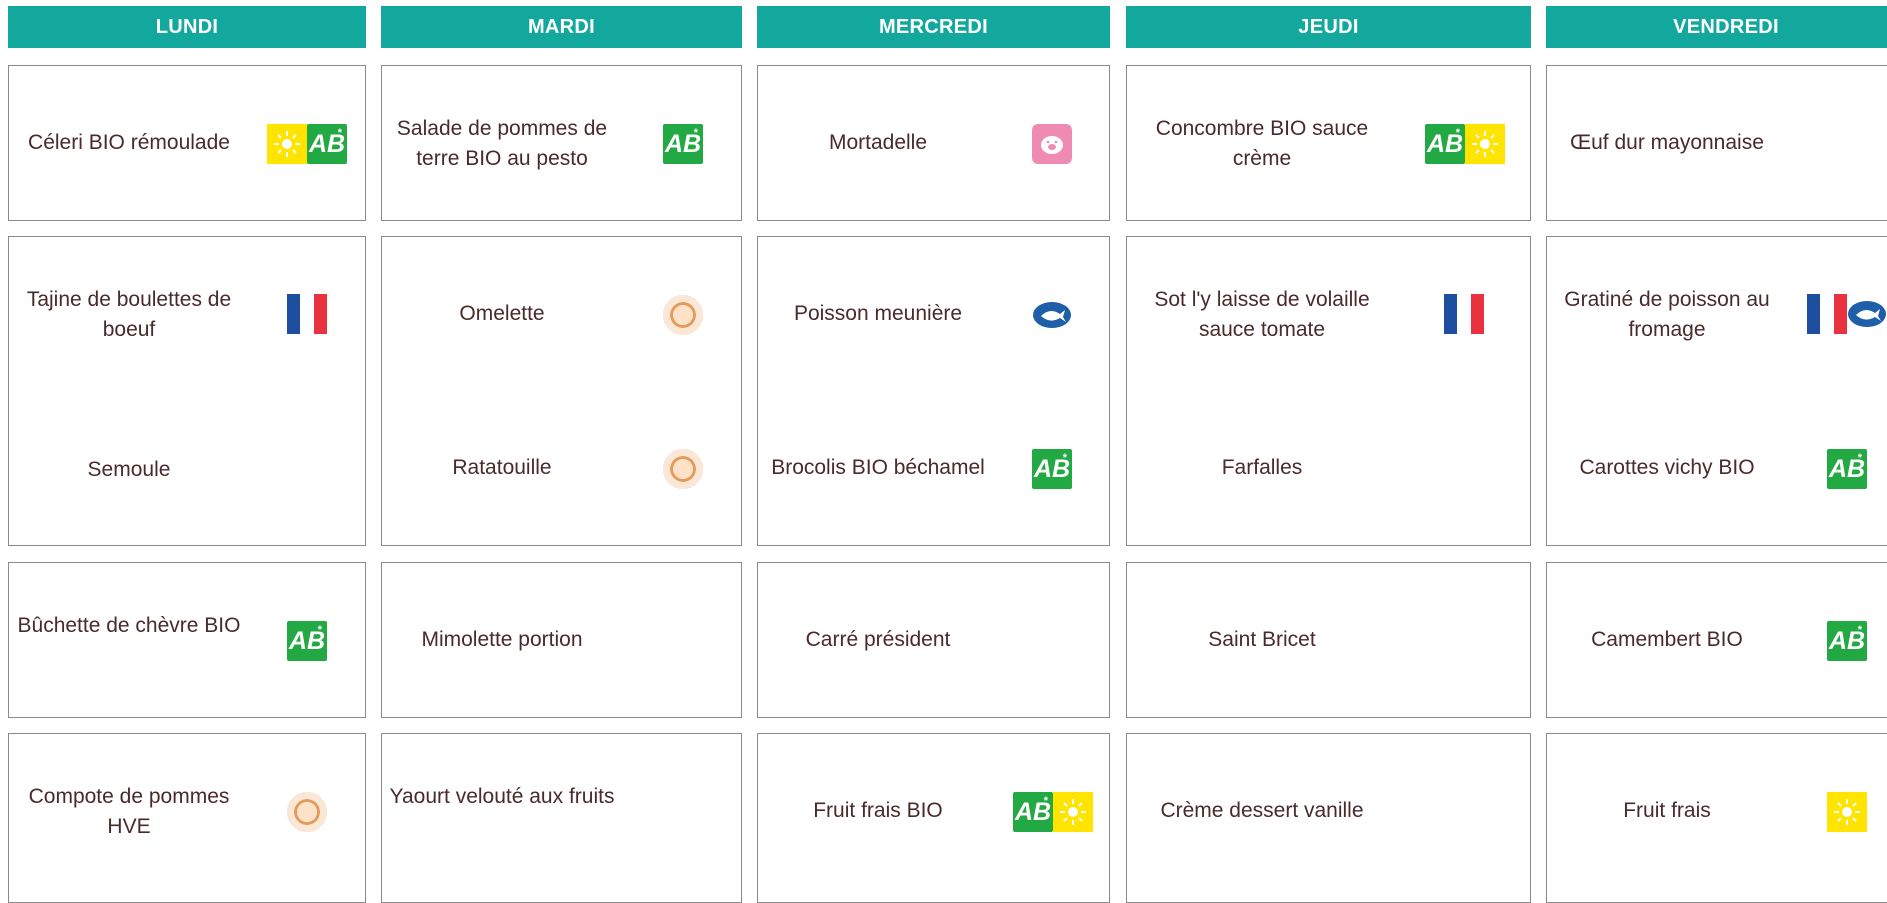 This screenshot has height=903, width=1887. Describe the element at coordinates (878, 467) in the screenshot. I see `accomp-label: Brocolis BIO béchamel` at that location.